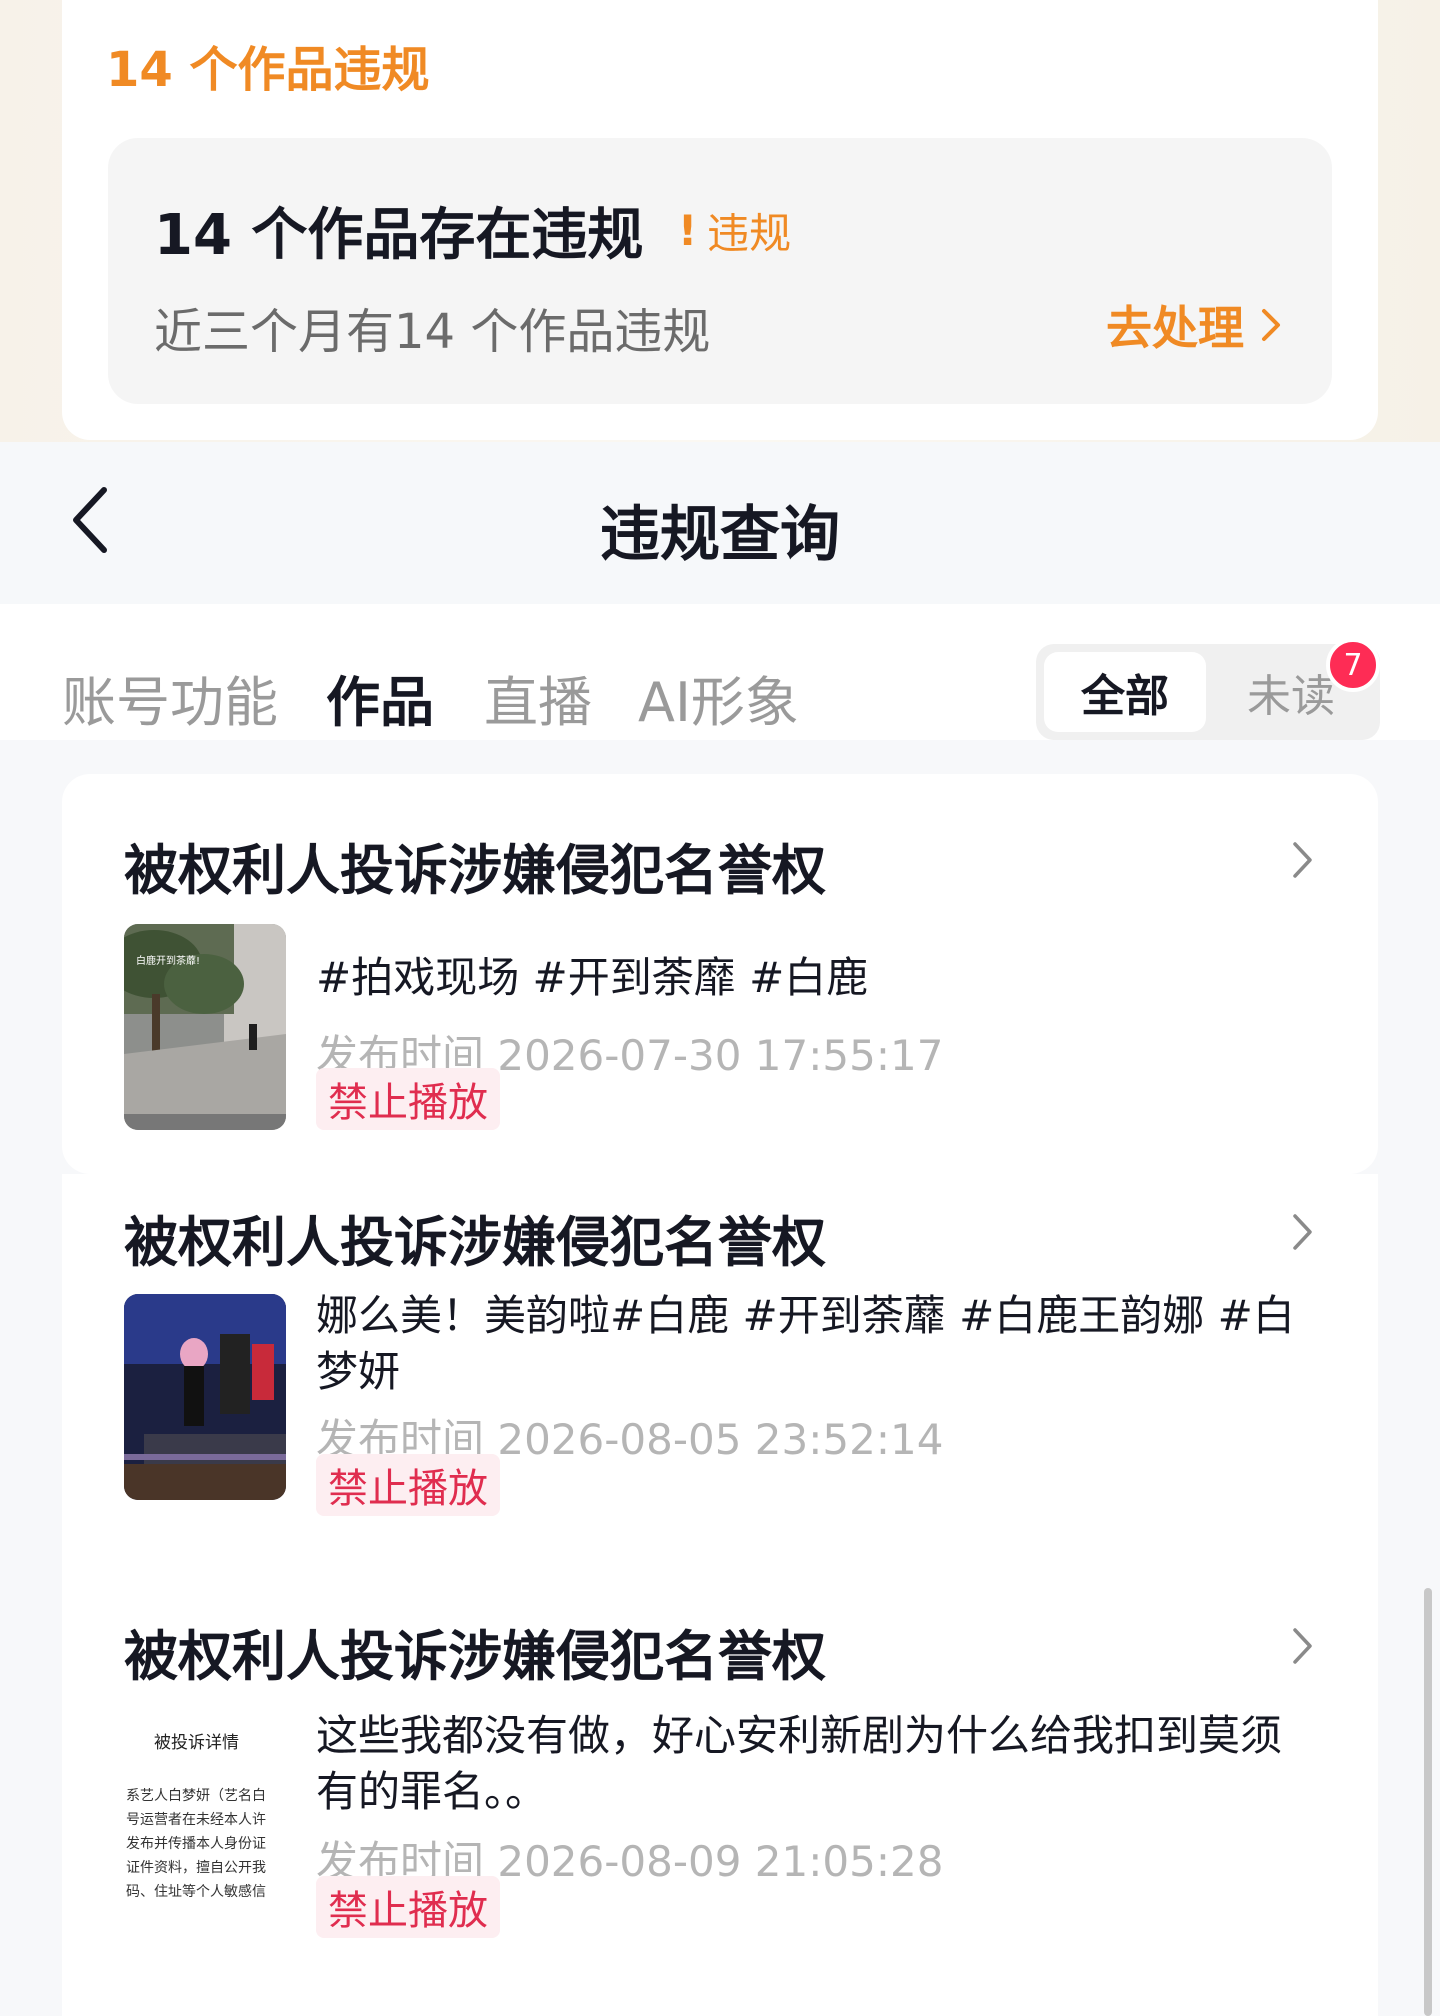  I want to click on handle-button: 去处理, so click(1194, 325).